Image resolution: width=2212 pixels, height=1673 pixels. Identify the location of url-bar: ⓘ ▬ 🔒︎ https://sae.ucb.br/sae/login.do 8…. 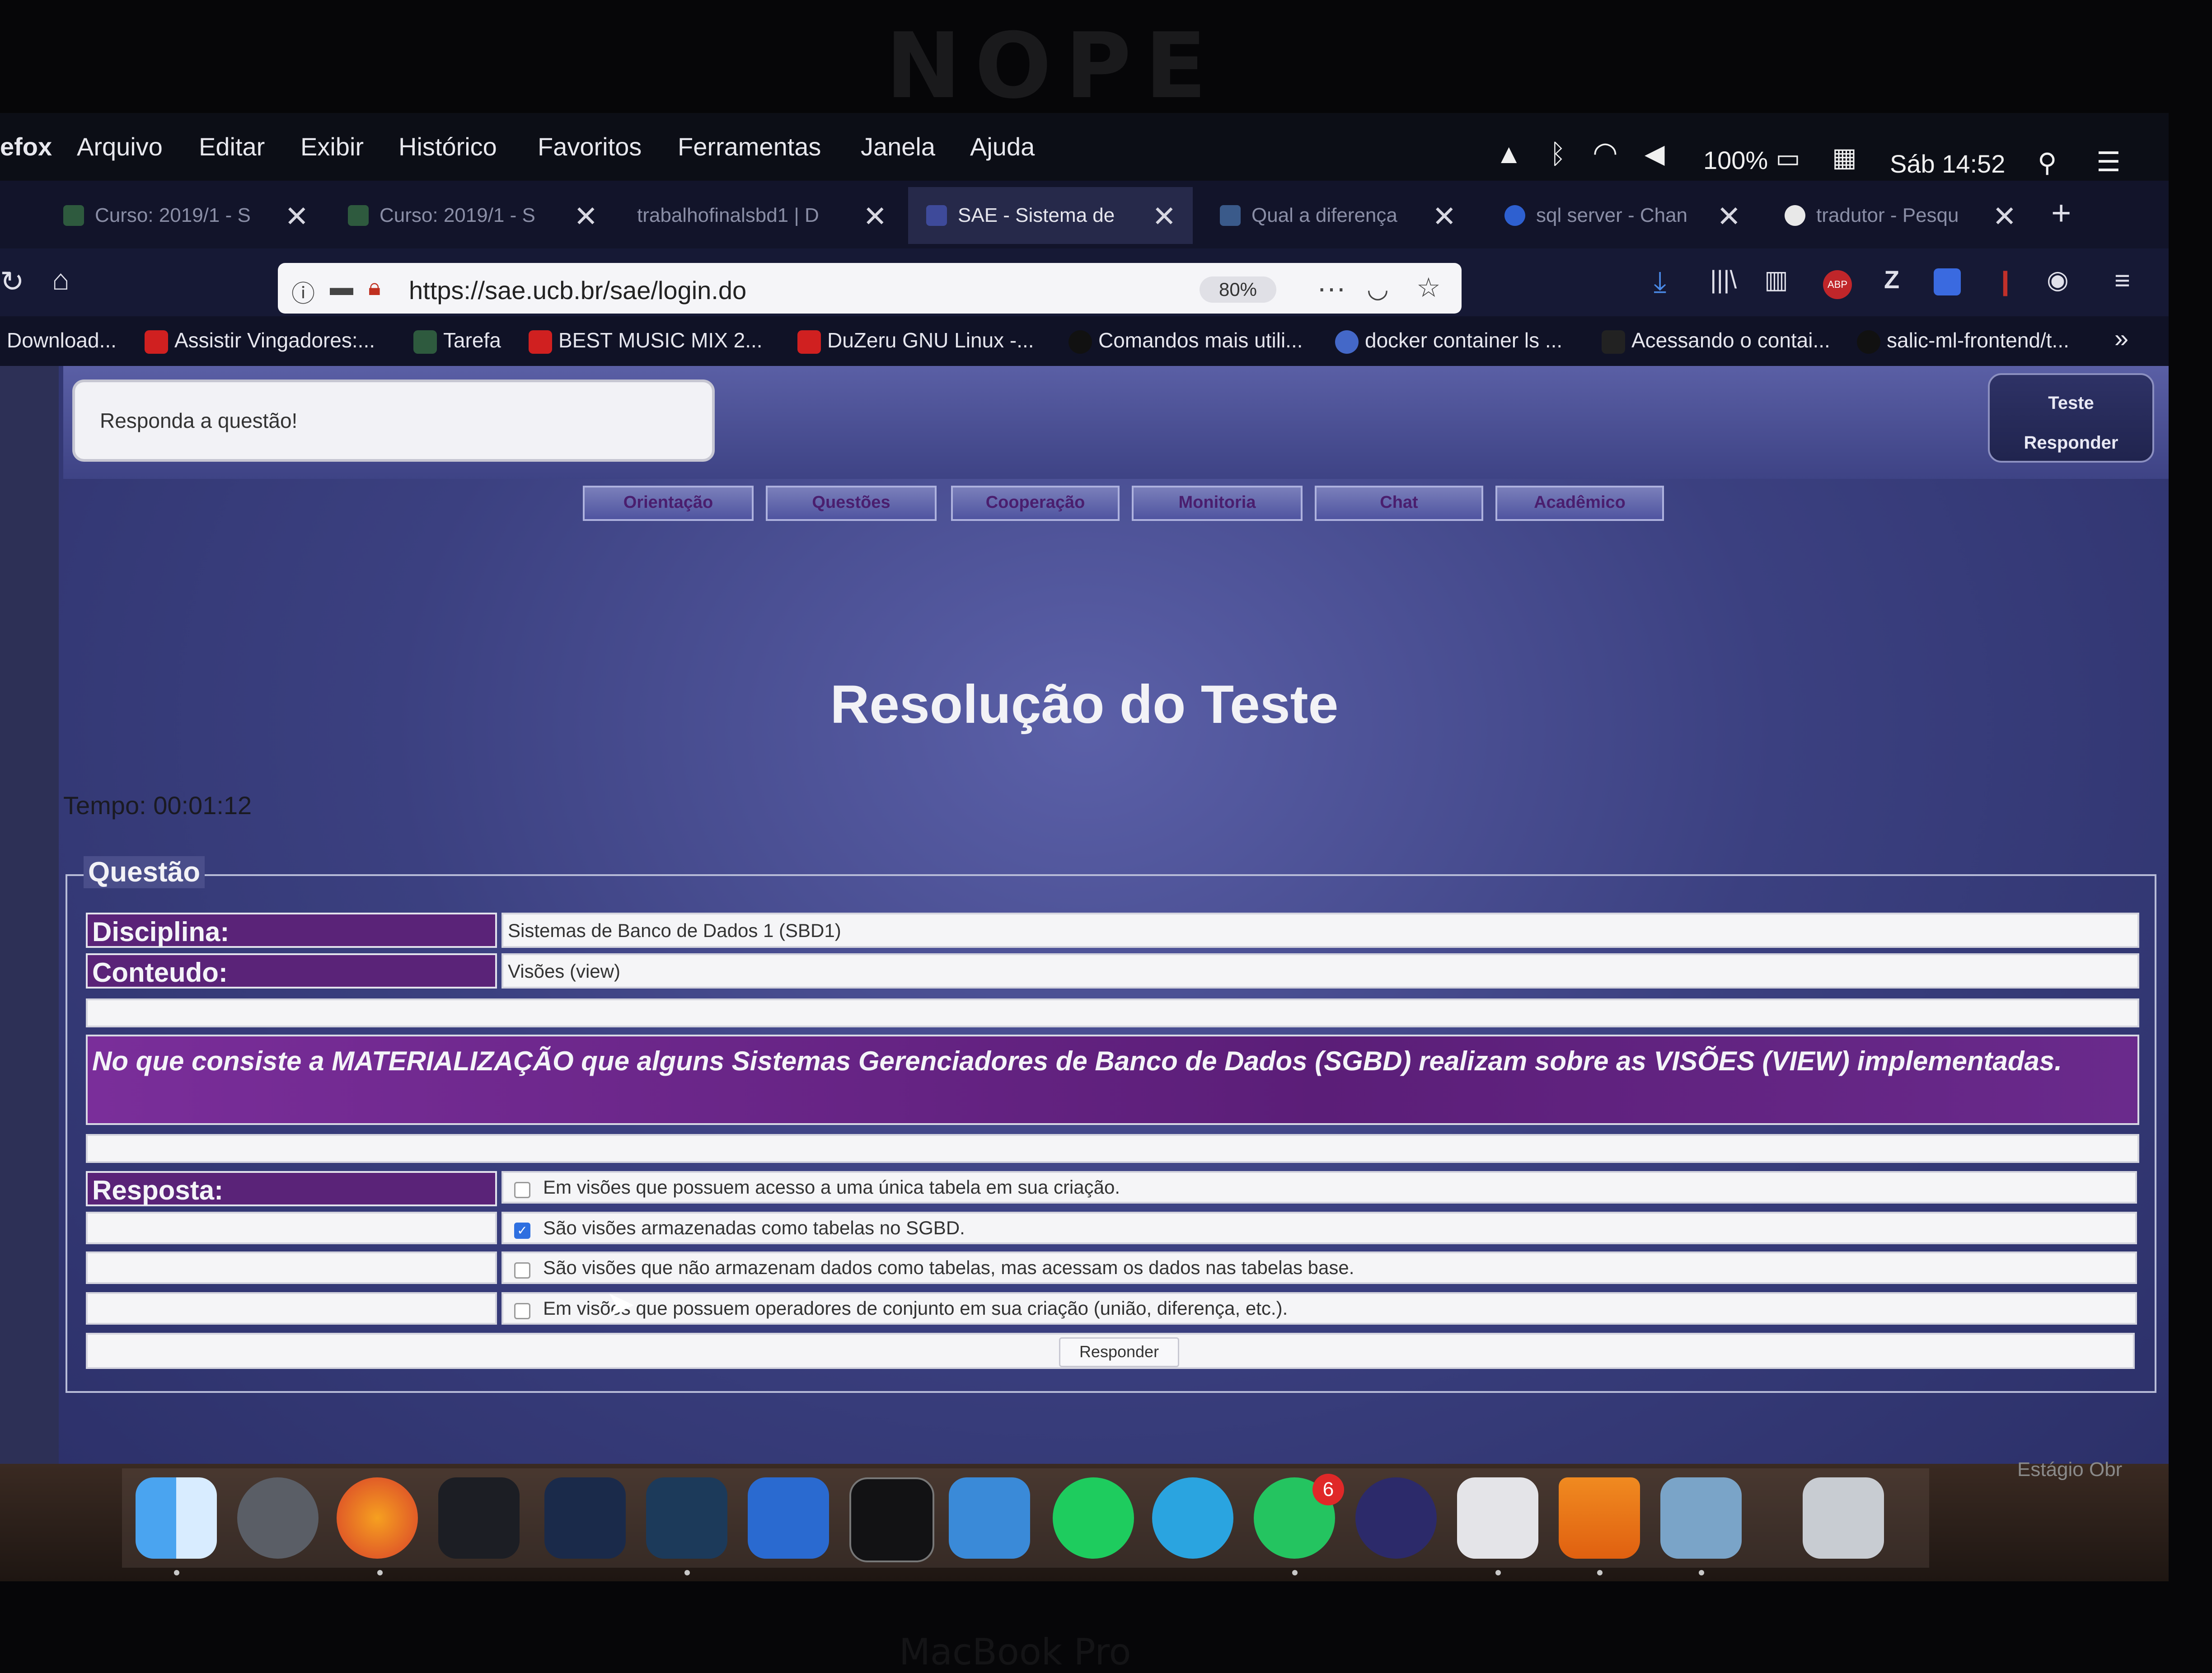
(870, 288).